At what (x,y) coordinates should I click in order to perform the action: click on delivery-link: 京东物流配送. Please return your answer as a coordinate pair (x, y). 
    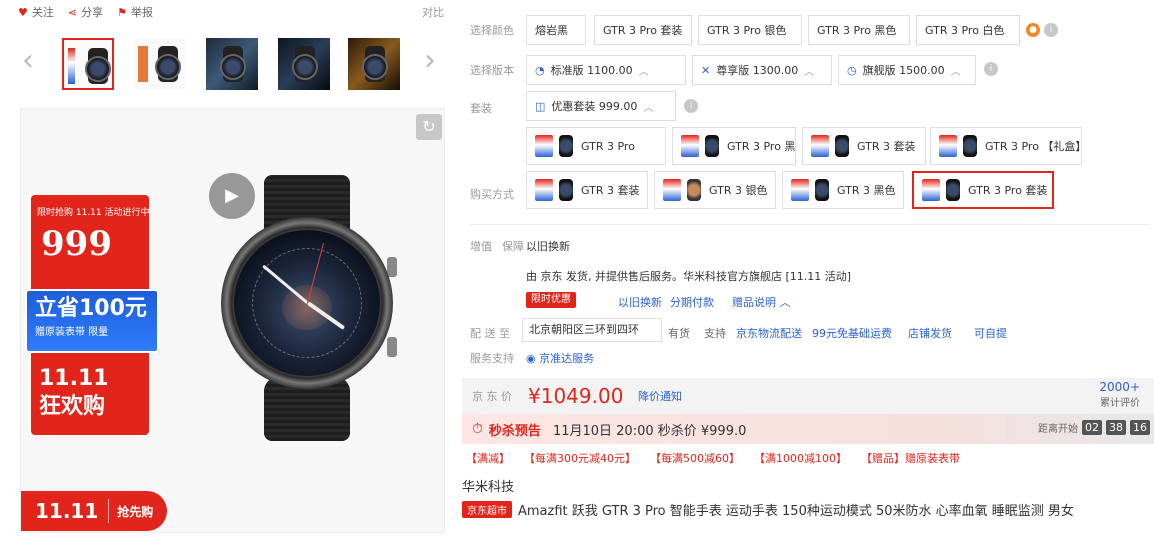
    Looking at the image, I should click on (769, 333).